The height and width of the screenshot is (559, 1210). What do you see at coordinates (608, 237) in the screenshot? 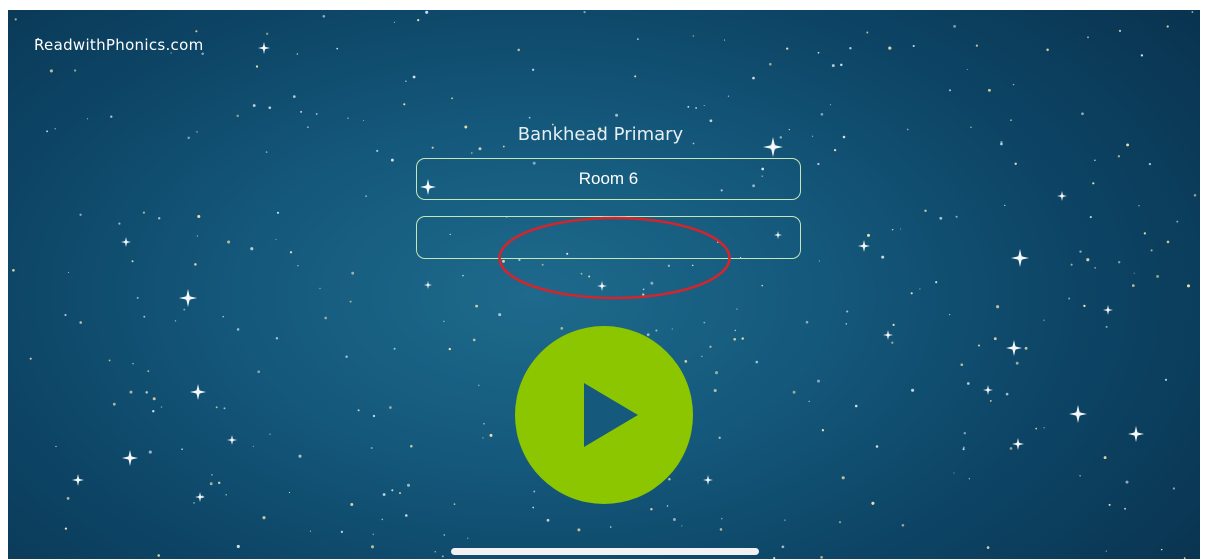
I see `password-field` at bounding box center [608, 237].